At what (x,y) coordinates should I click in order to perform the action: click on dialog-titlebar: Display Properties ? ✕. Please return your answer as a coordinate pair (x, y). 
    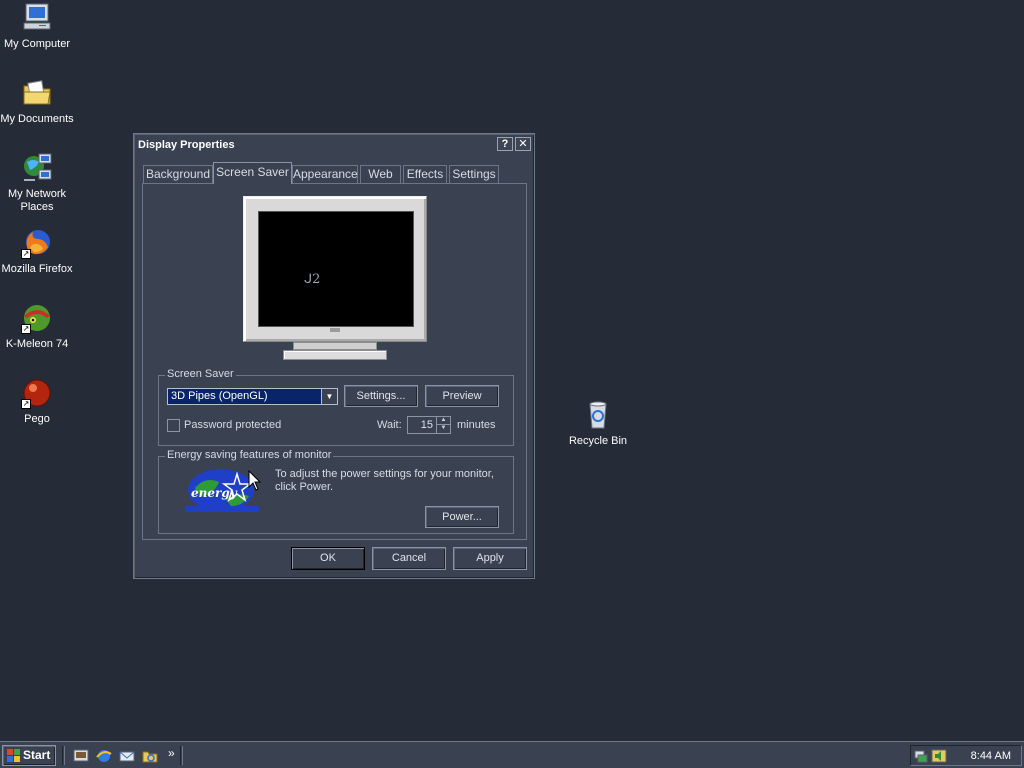
    Looking at the image, I should click on (334, 145).